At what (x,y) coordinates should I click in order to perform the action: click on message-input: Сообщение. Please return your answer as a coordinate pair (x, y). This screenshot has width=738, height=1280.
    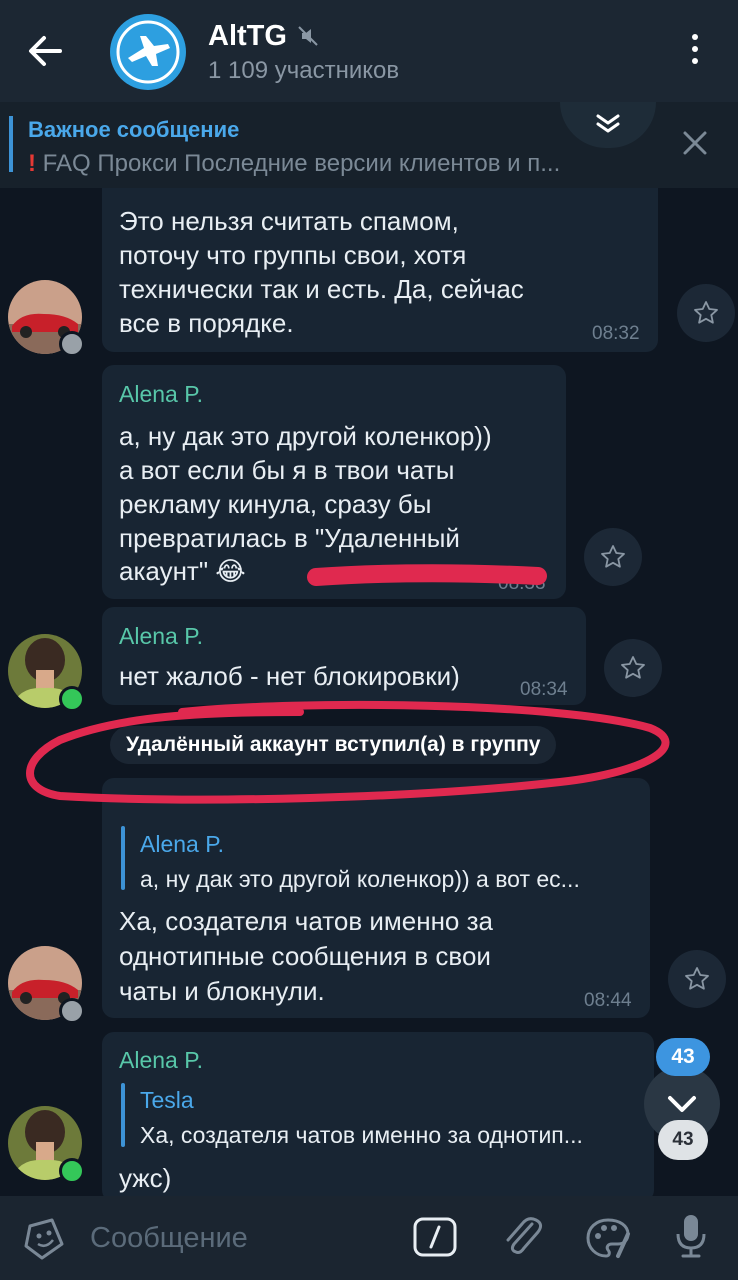
    Looking at the image, I should click on (169, 1238).